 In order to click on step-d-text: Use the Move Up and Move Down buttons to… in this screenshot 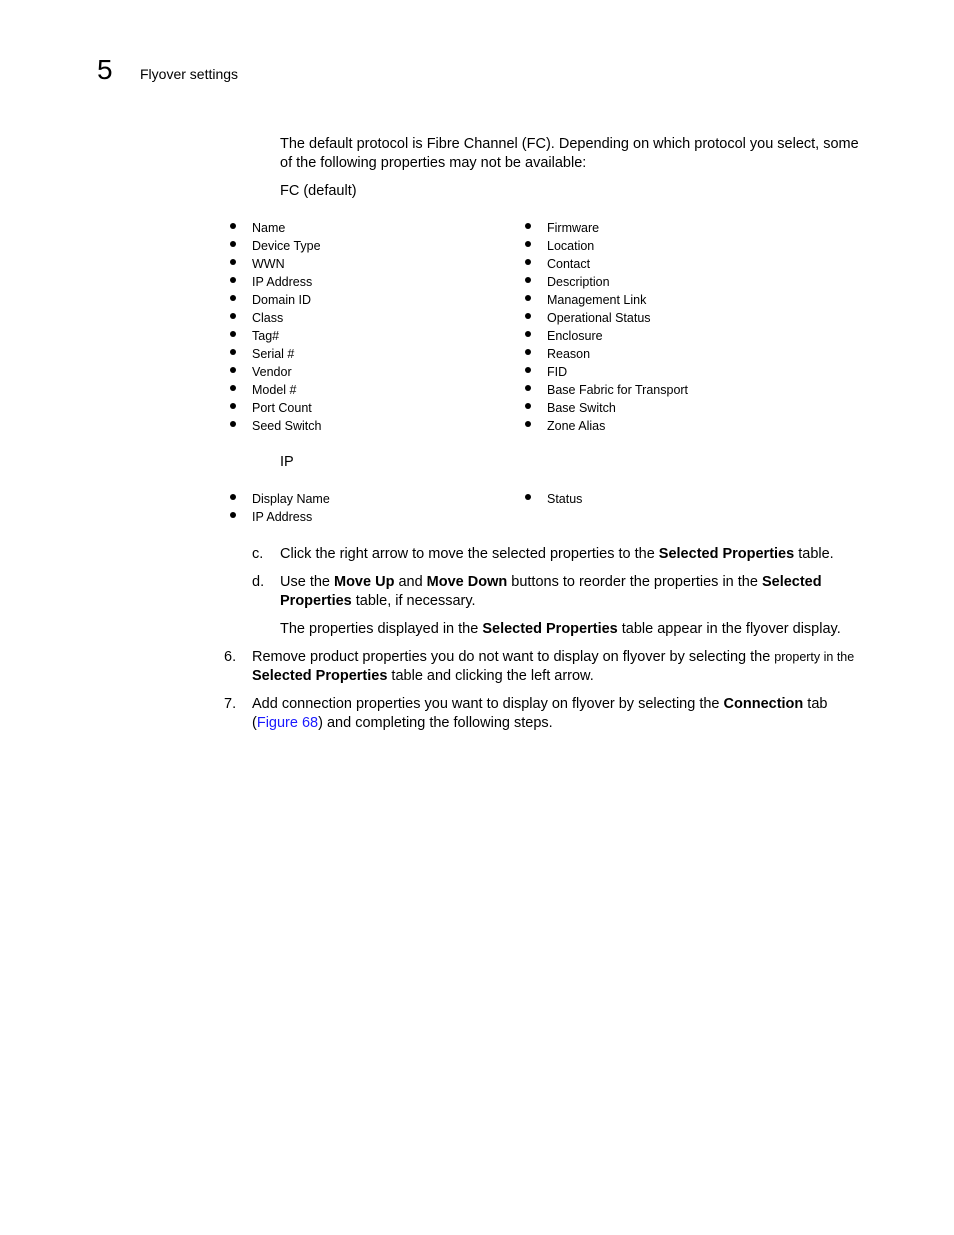, I will do `click(551, 591)`.